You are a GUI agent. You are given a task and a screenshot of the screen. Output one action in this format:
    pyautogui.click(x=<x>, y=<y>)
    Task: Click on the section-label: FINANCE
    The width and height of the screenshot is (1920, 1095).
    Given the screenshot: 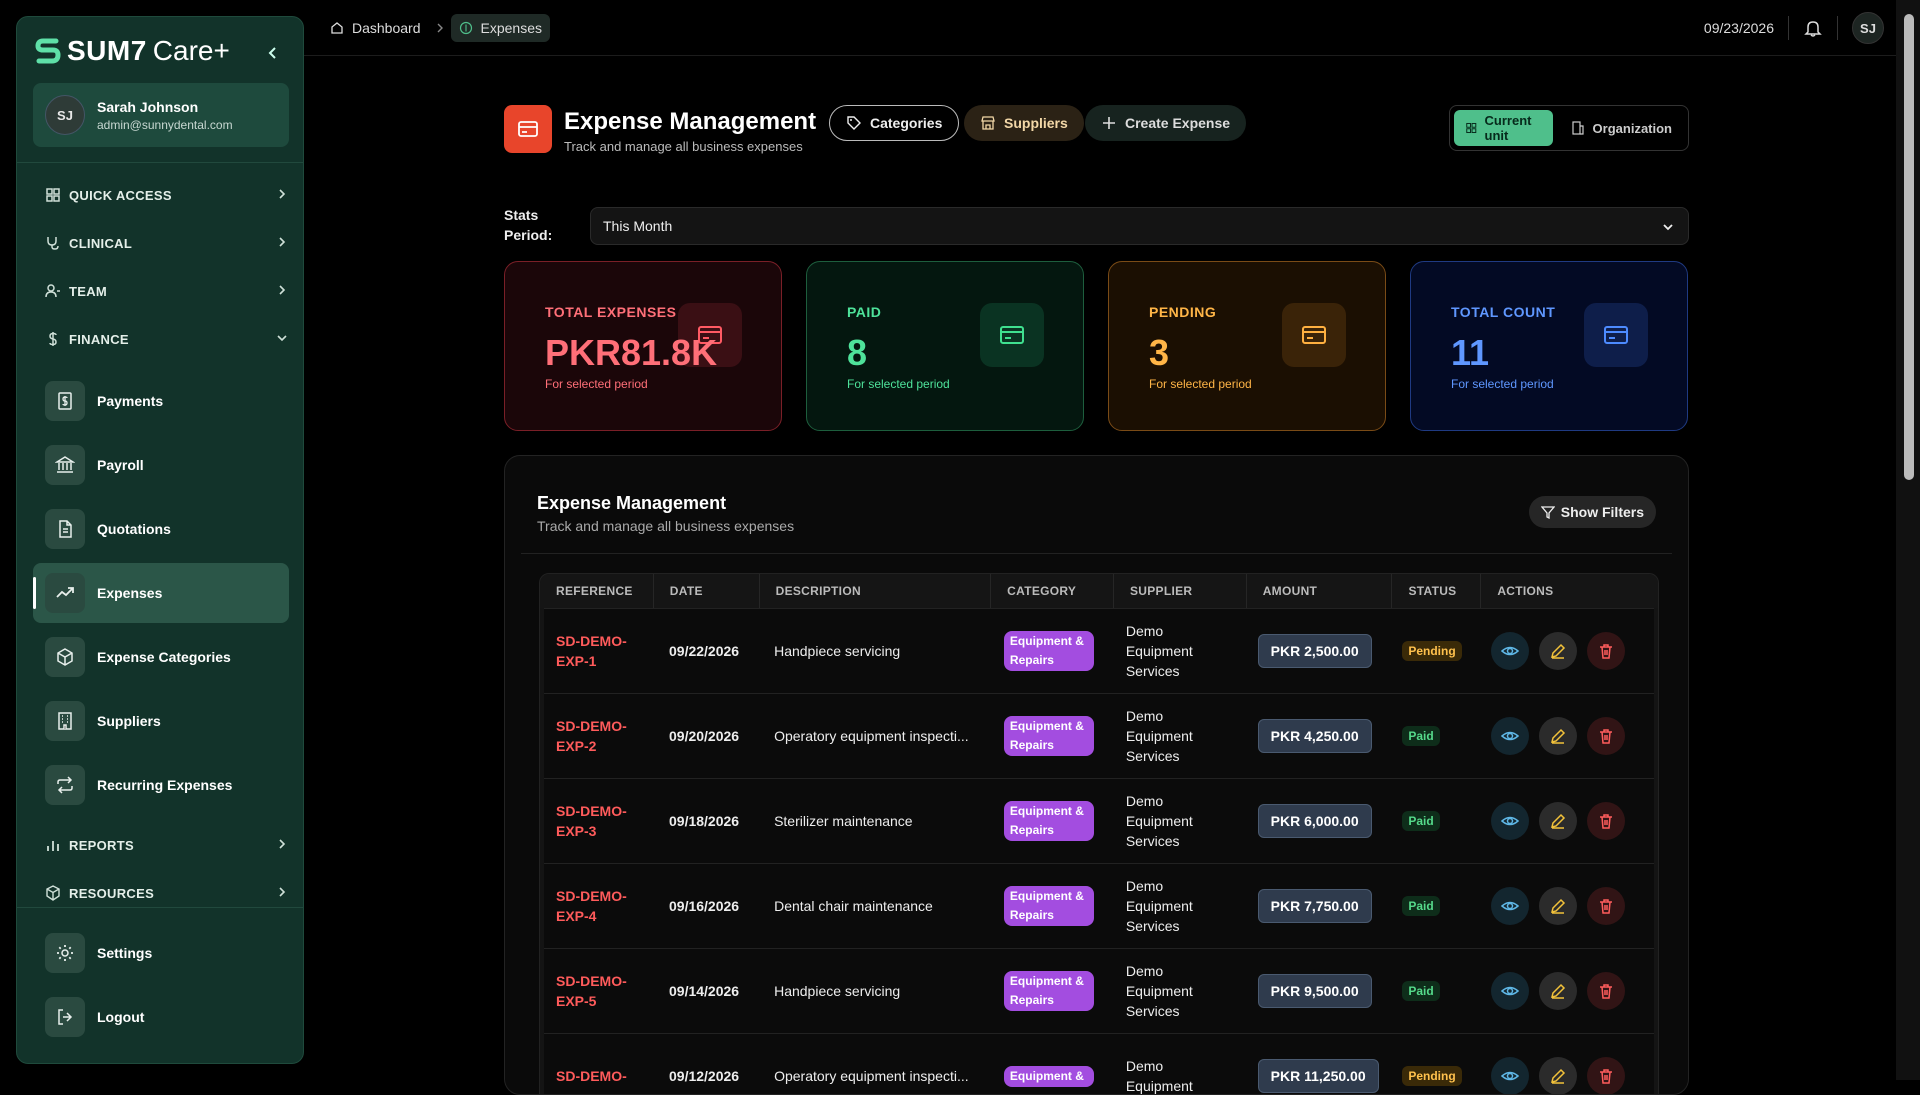 What is the action you would take?
    pyautogui.click(x=99, y=339)
    